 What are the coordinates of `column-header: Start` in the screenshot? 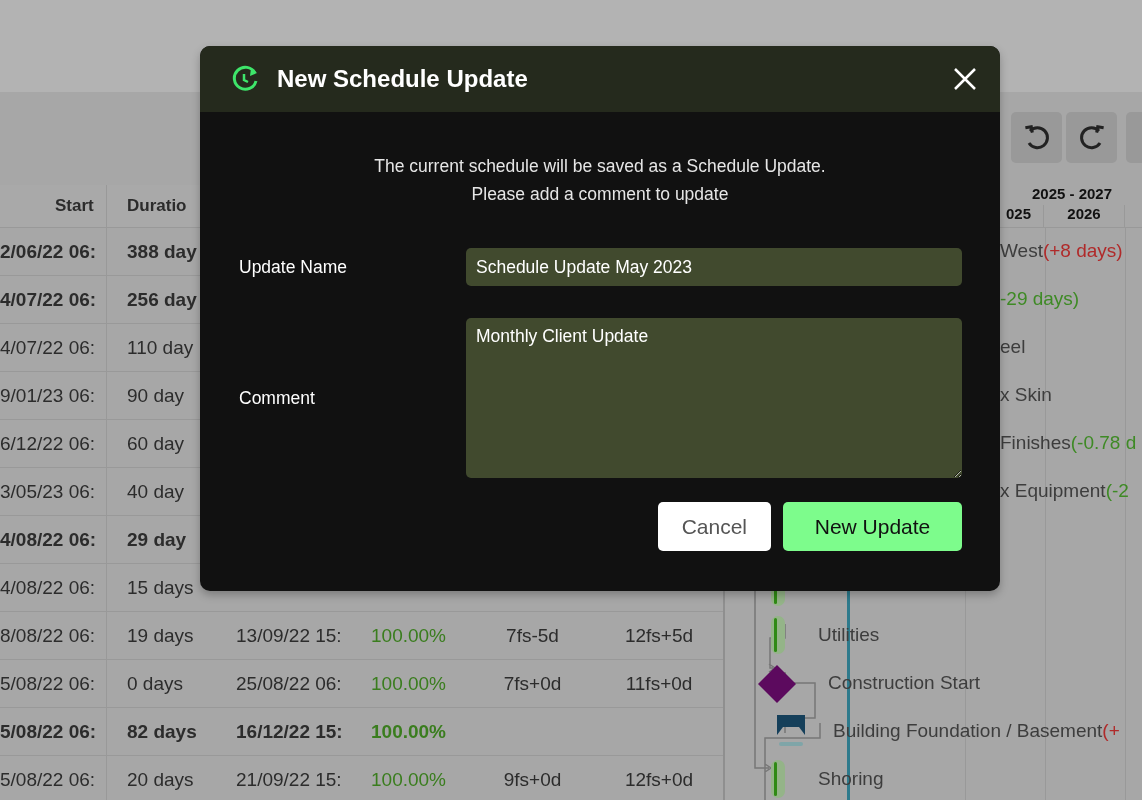 It's located at (53, 206).